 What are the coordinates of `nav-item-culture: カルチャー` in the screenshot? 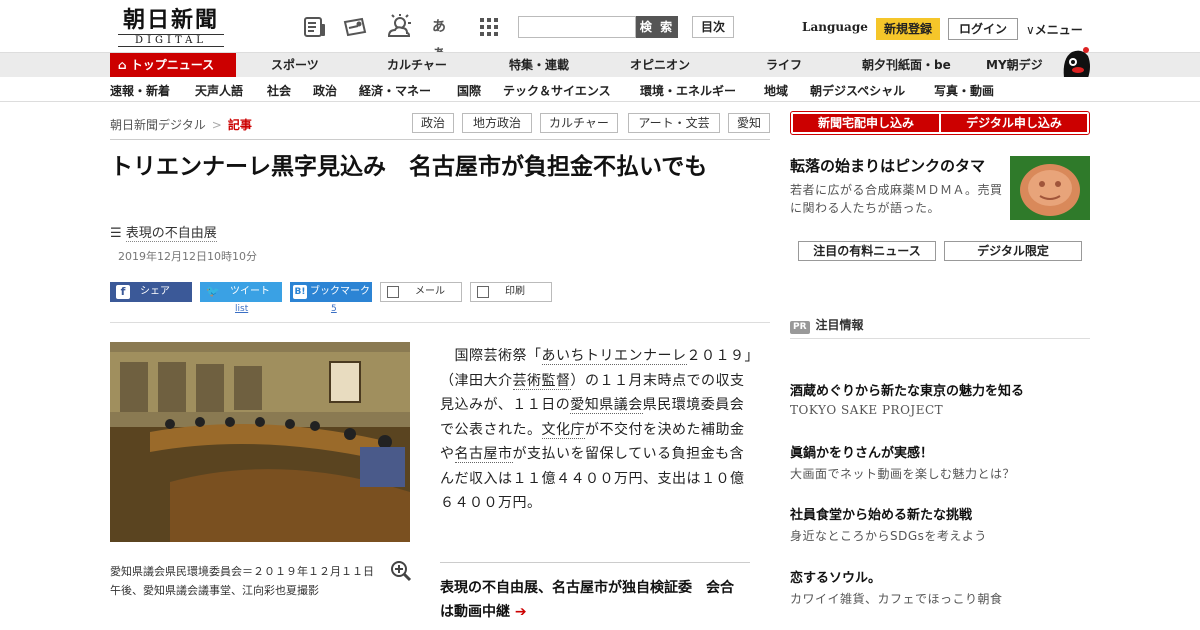 It's located at (417, 65).